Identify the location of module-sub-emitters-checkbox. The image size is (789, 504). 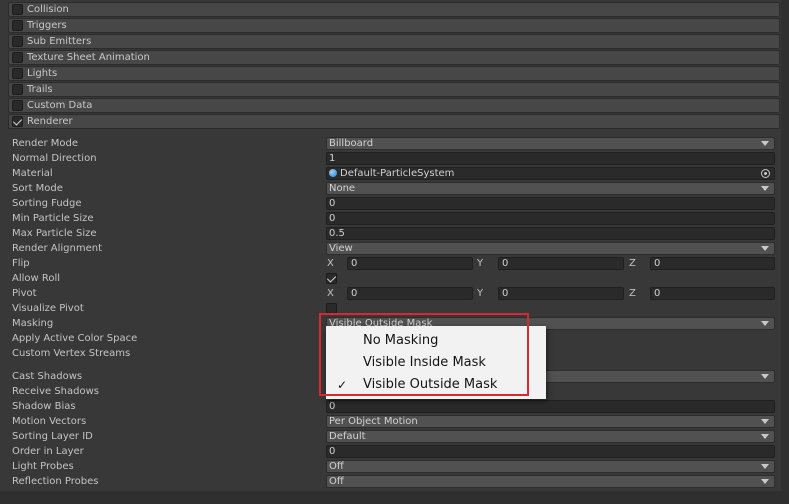
(17, 41).